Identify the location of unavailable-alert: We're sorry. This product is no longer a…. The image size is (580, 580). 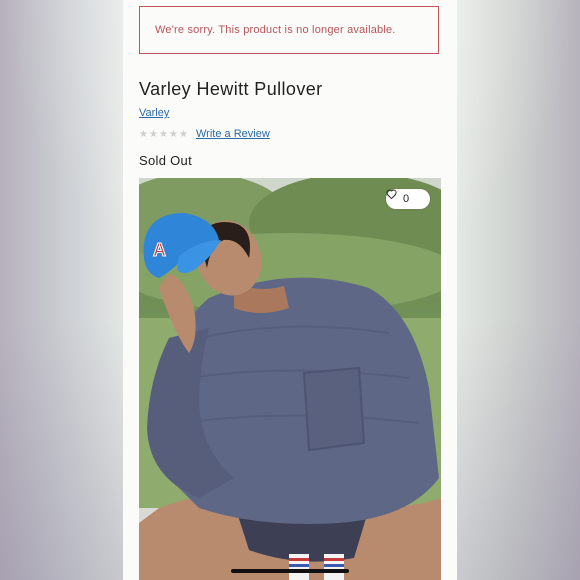
(289, 30).